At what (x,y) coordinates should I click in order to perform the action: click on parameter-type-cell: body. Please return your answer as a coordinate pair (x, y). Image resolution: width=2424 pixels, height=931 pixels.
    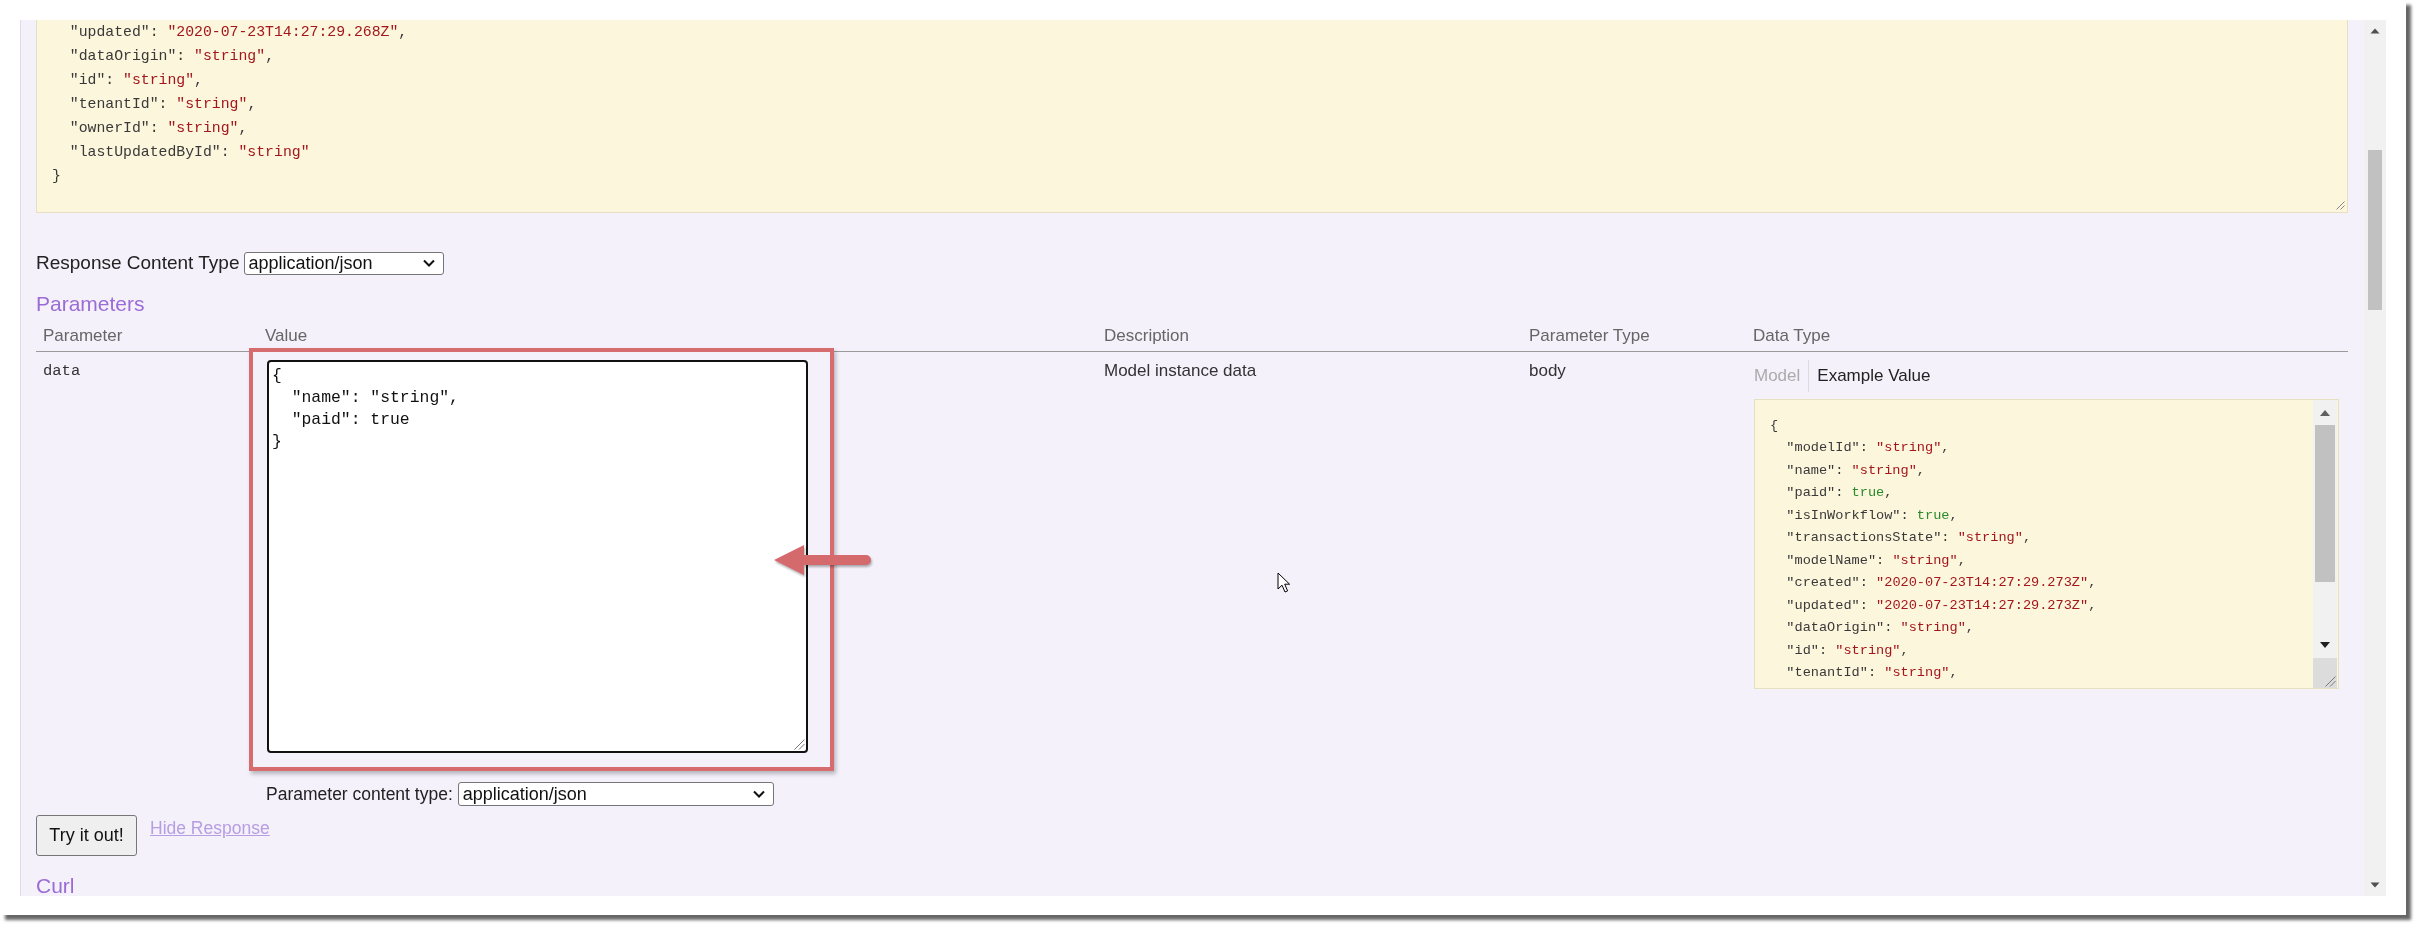
    Looking at the image, I should click on (1547, 370).